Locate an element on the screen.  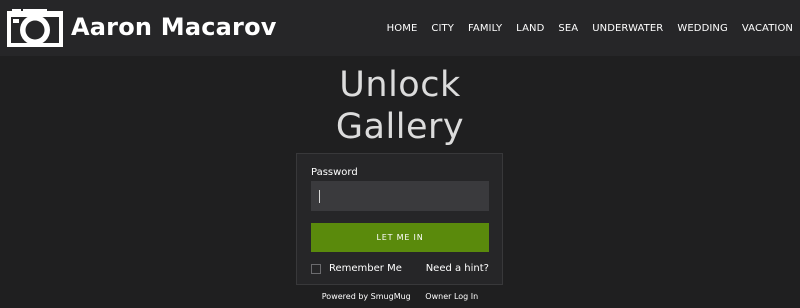
title-line-1: Unlock is located at coordinates (400, 85).